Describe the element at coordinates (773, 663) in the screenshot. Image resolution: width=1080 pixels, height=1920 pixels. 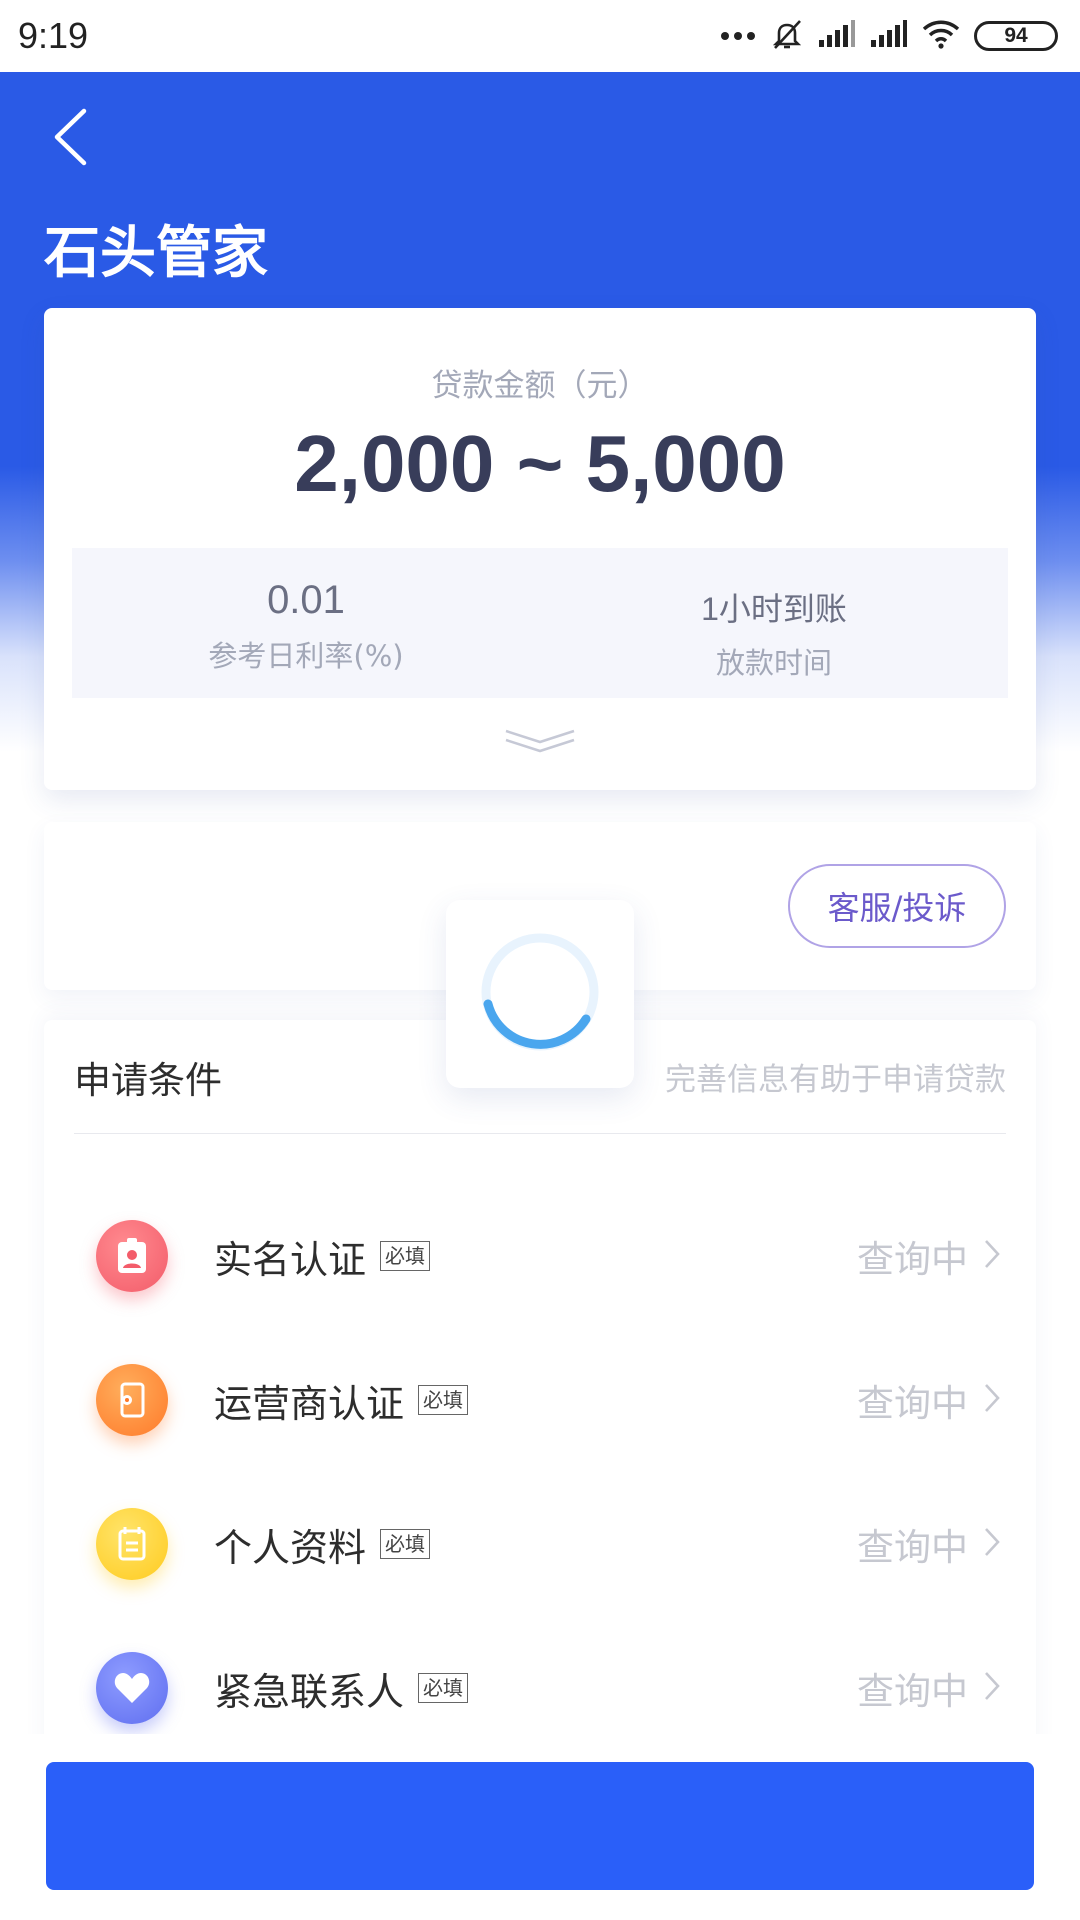
I see `stat-label: 放款时间` at that location.